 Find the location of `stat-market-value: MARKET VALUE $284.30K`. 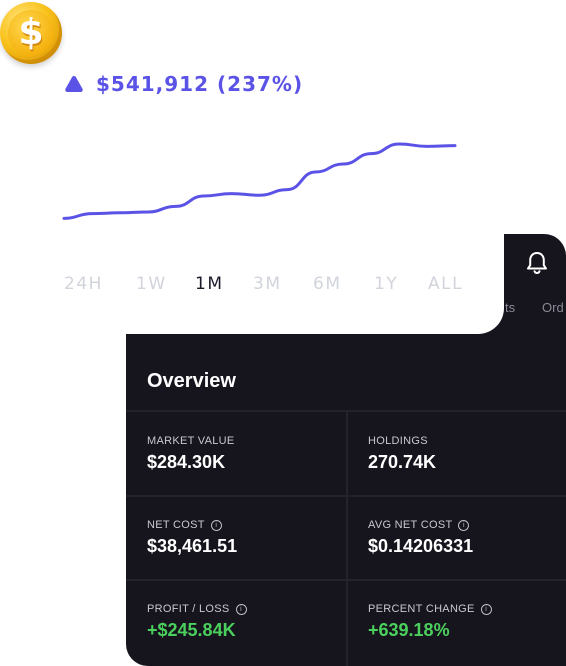

stat-market-value: MARKET VALUE $284.30K is located at coordinates (191, 454).